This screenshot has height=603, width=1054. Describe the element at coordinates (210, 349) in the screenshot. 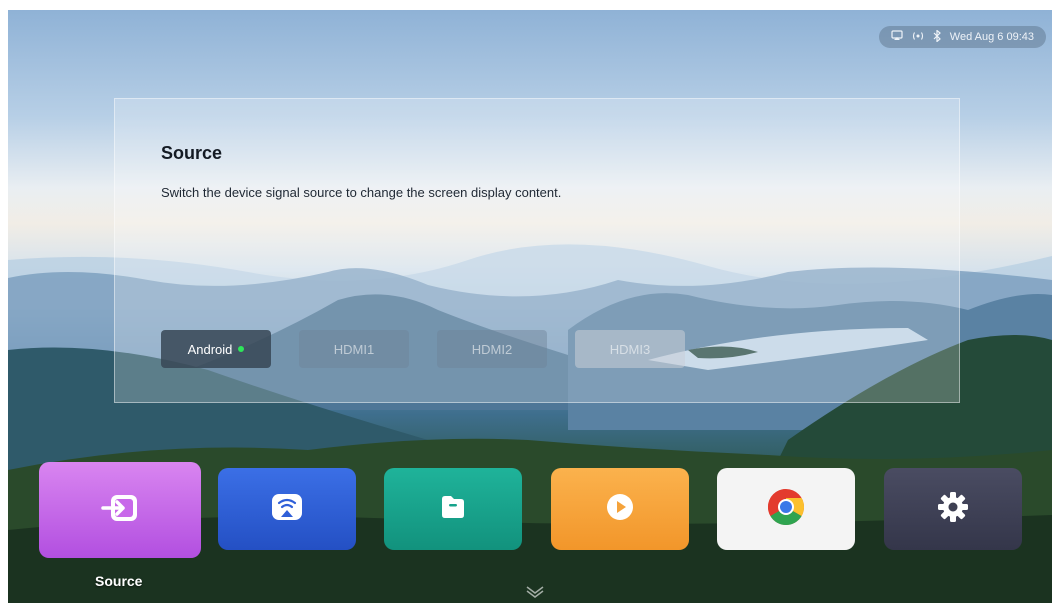

I see `source-android-label: Android` at that location.